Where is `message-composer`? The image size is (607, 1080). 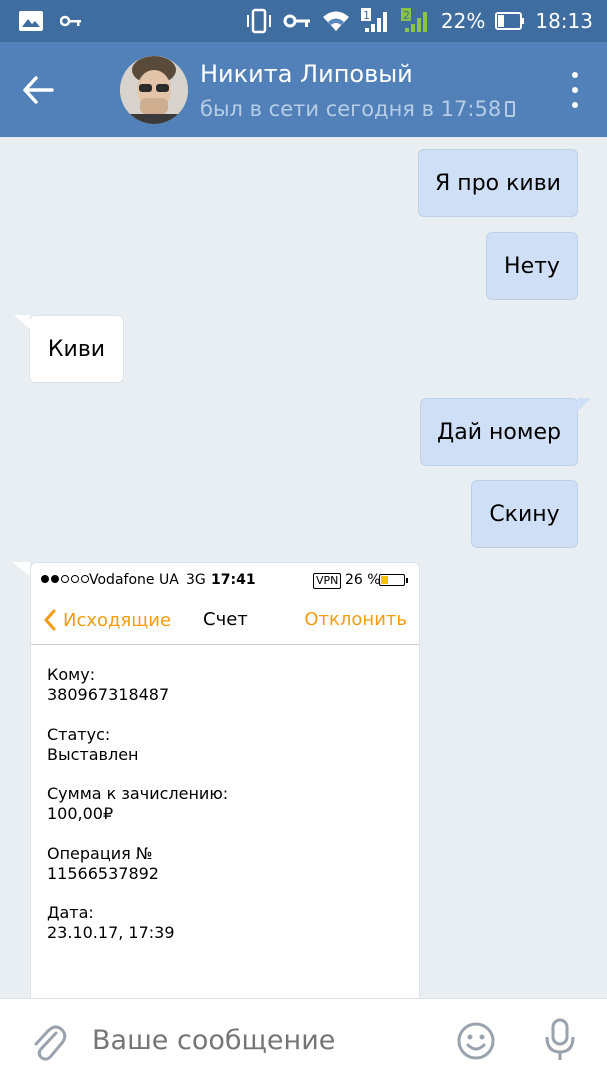 message-composer is located at coordinates (303, 1039).